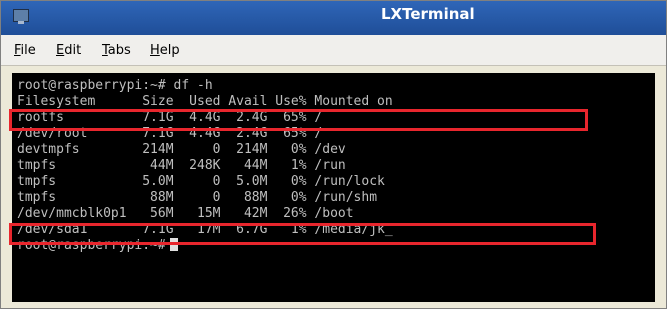 This screenshot has width=667, height=309. What do you see at coordinates (181, 149) in the screenshot?
I see `terminal-line-devtmpfs: devtmpfs 214M 0 214M 0% /dev` at bounding box center [181, 149].